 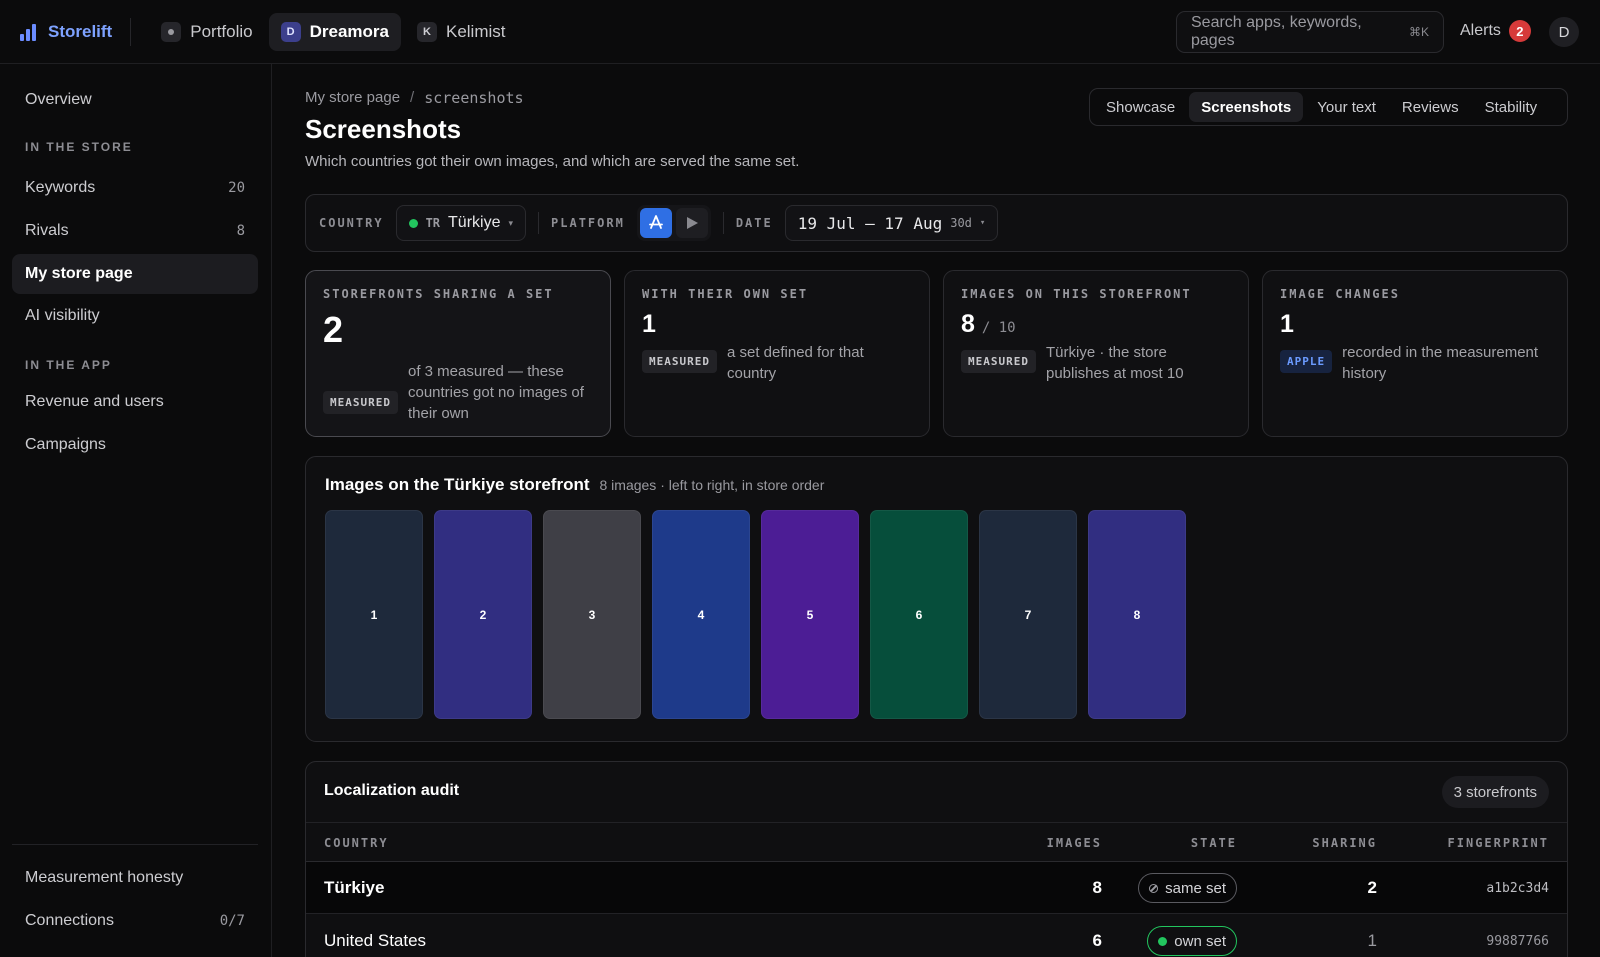 I want to click on storefront-count-badge: 3 storefronts, so click(x=1495, y=792).